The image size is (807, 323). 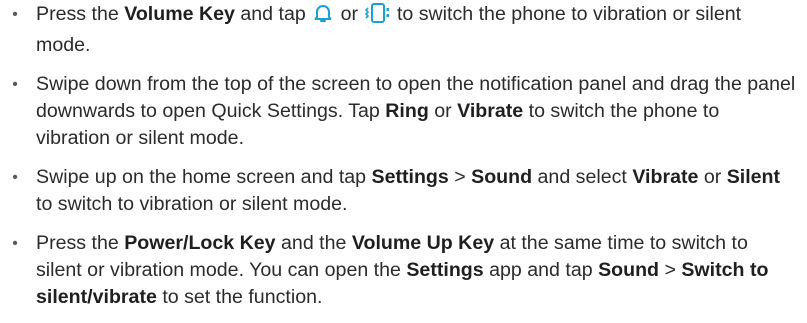 What do you see at coordinates (192, 204) in the screenshot?
I see `step-text: to switch to vibration or silent mode.` at bounding box center [192, 204].